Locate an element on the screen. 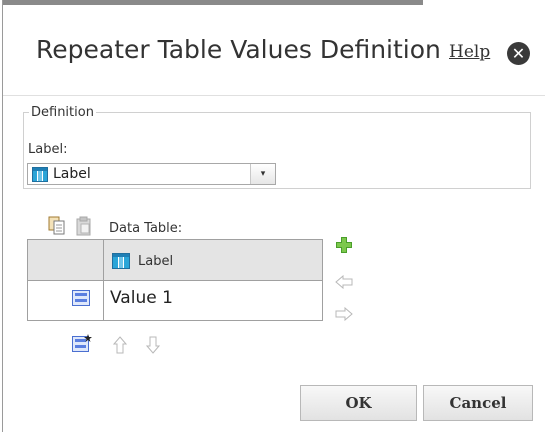 This screenshot has width=545, height=432. grid-divider is located at coordinates (103, 280).